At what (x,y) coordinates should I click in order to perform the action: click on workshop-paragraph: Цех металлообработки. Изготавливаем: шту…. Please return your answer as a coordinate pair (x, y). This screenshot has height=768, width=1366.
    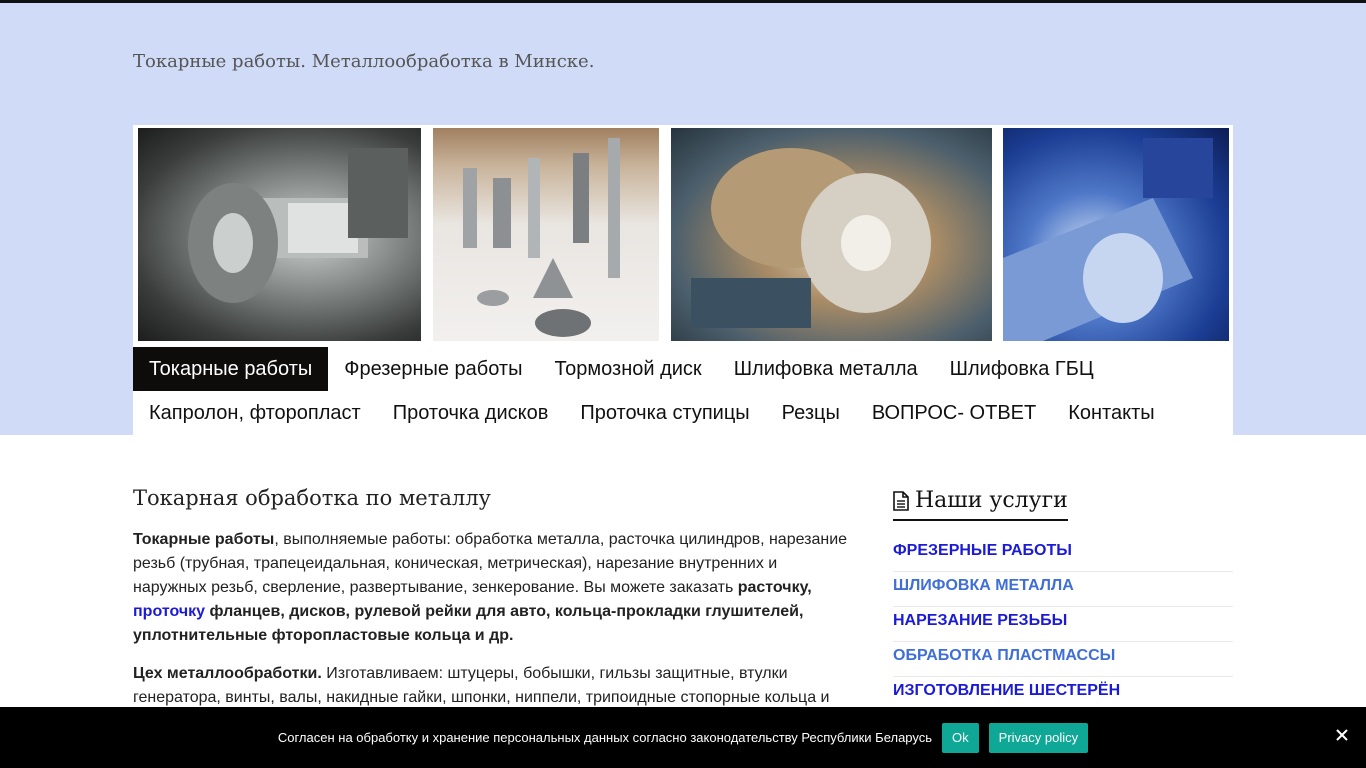
    Looking at the image, I should click on (493, 686).